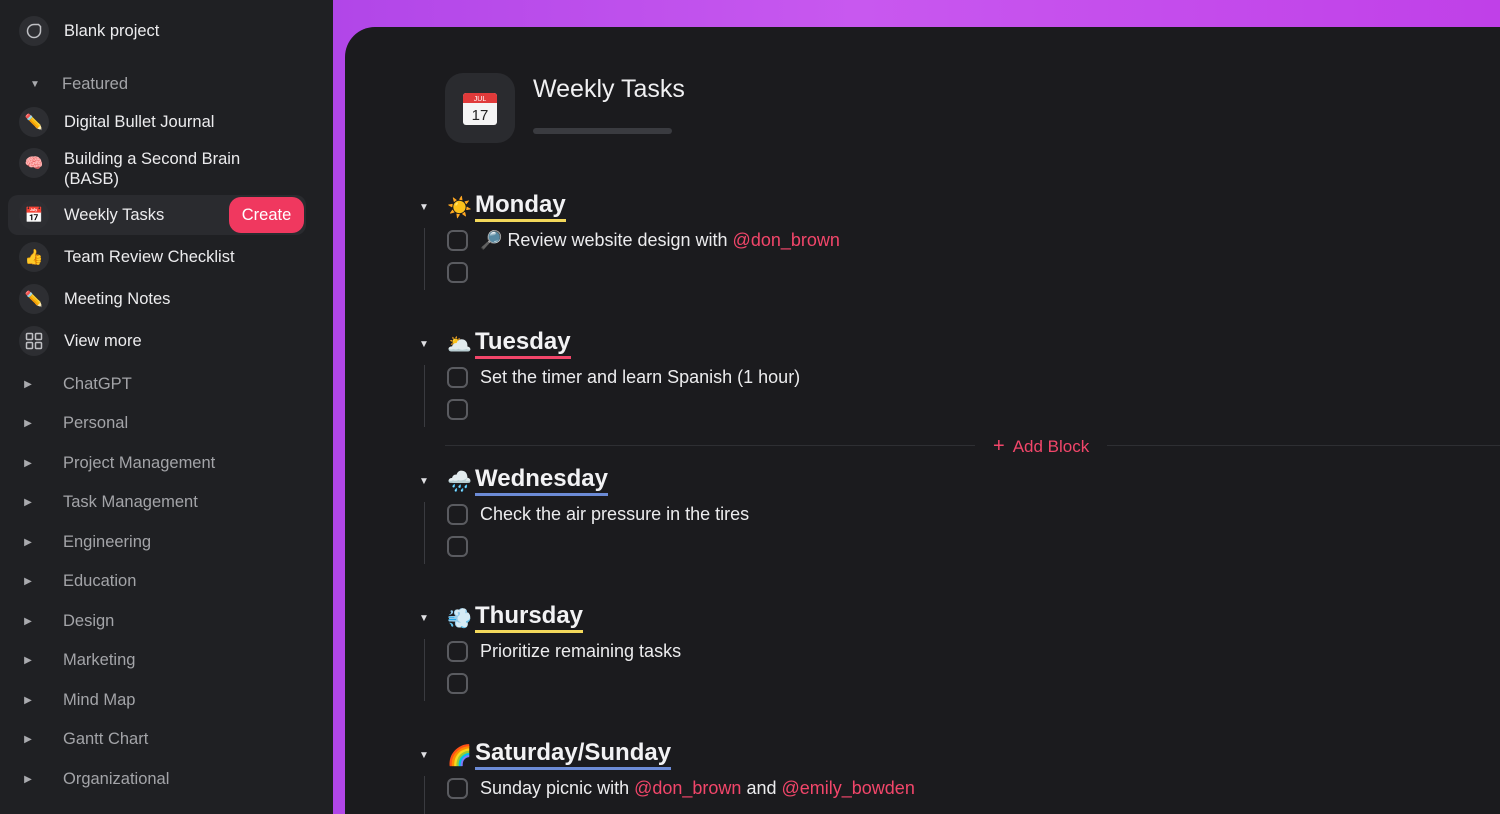 This screenshot has height=814, width=1500. I want to click on section-design: ▶ Design, so click(61, 621).